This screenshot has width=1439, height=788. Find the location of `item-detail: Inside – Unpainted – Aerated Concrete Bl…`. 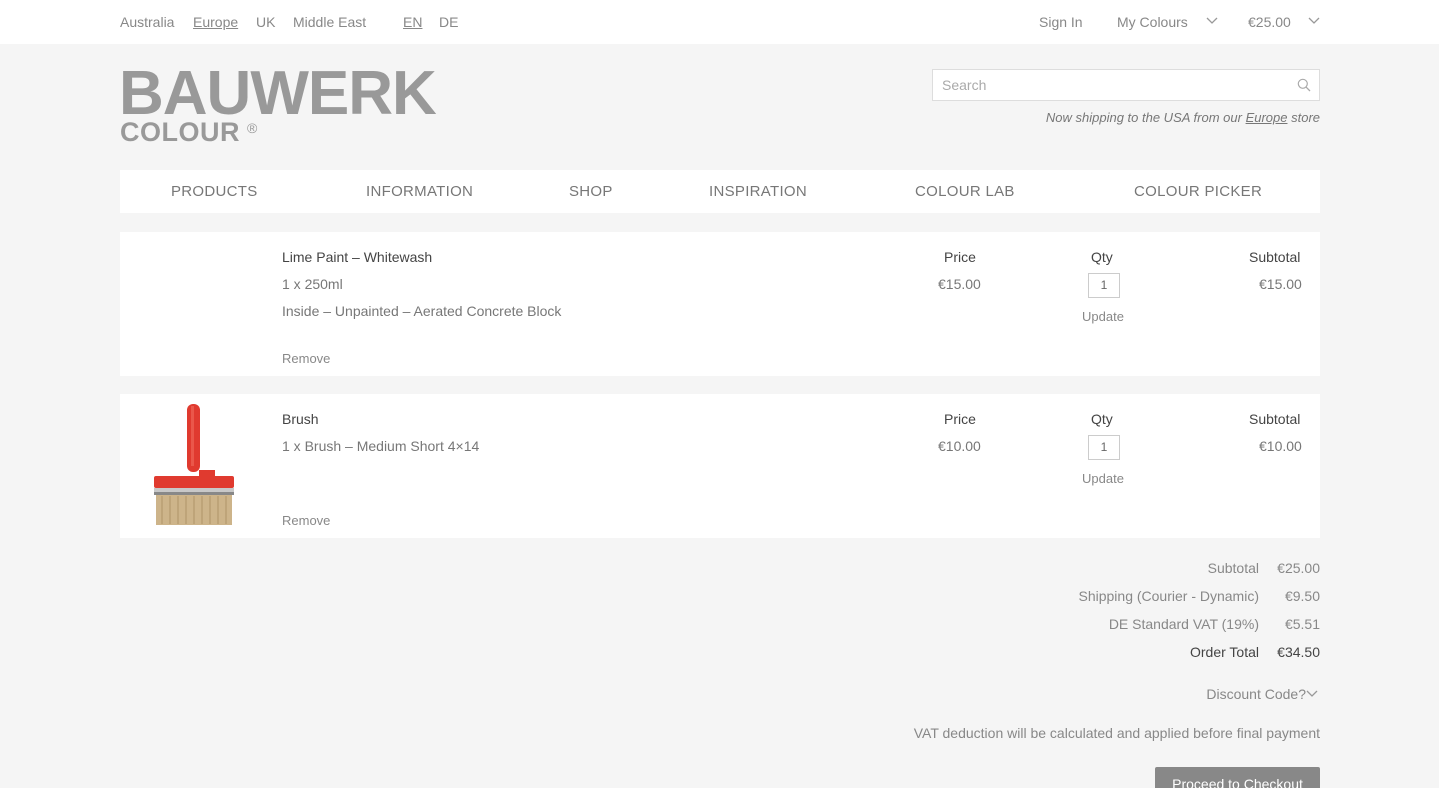

item-detail: Inside – Unpainted – Aerated Concrete Bl… is located at coordinates (422, 311).